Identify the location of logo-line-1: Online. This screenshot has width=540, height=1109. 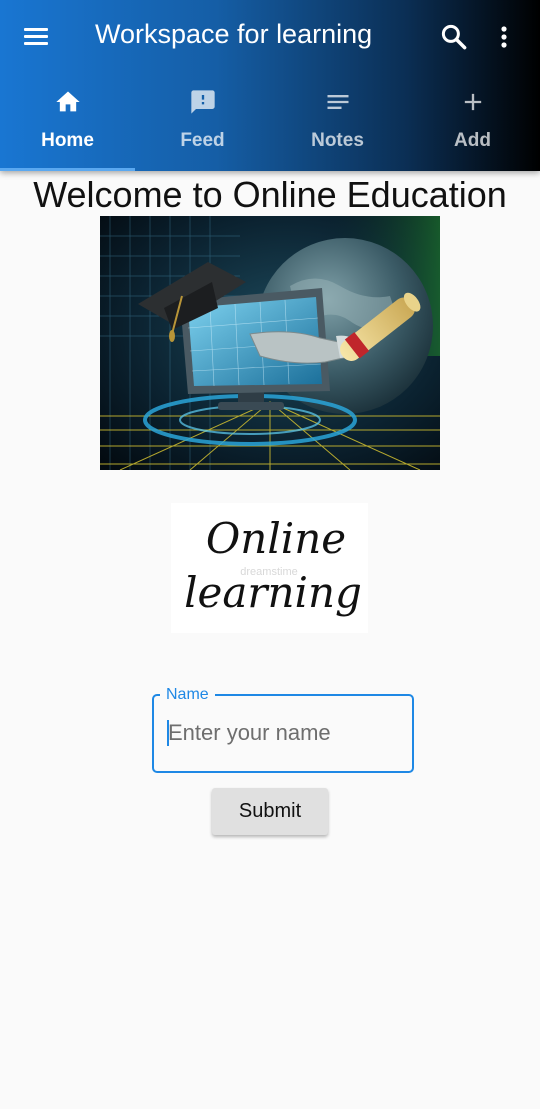
(276, 538).